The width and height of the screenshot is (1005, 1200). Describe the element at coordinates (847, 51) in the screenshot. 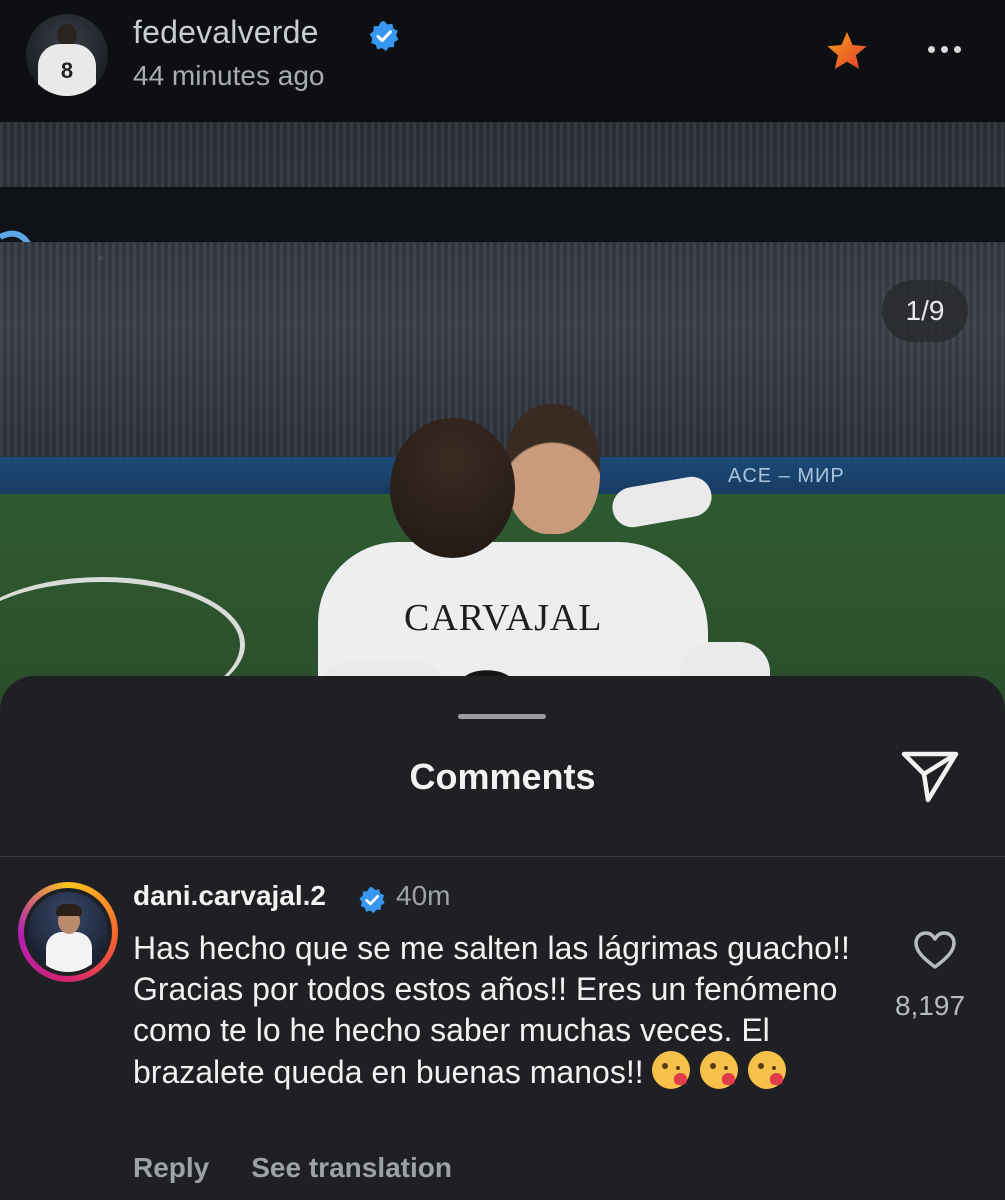

I see `star-icon` at that location.